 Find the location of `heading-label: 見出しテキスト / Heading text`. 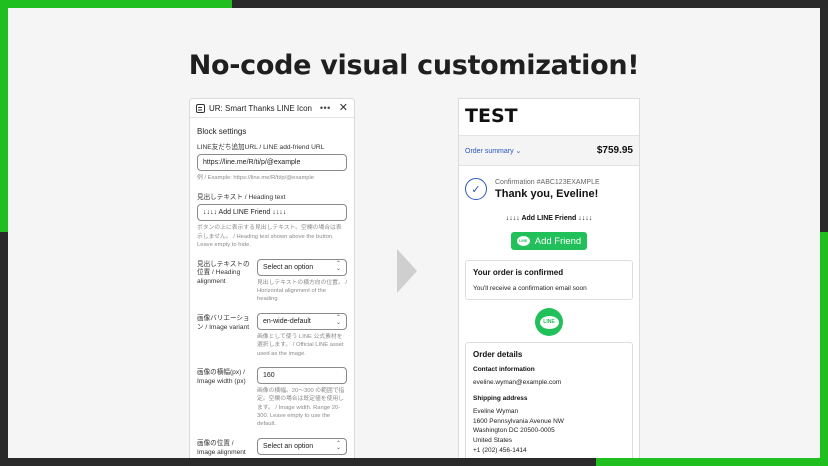

heading-label: 見出しテキスト / Heading text is located at coordinates (241, 198).